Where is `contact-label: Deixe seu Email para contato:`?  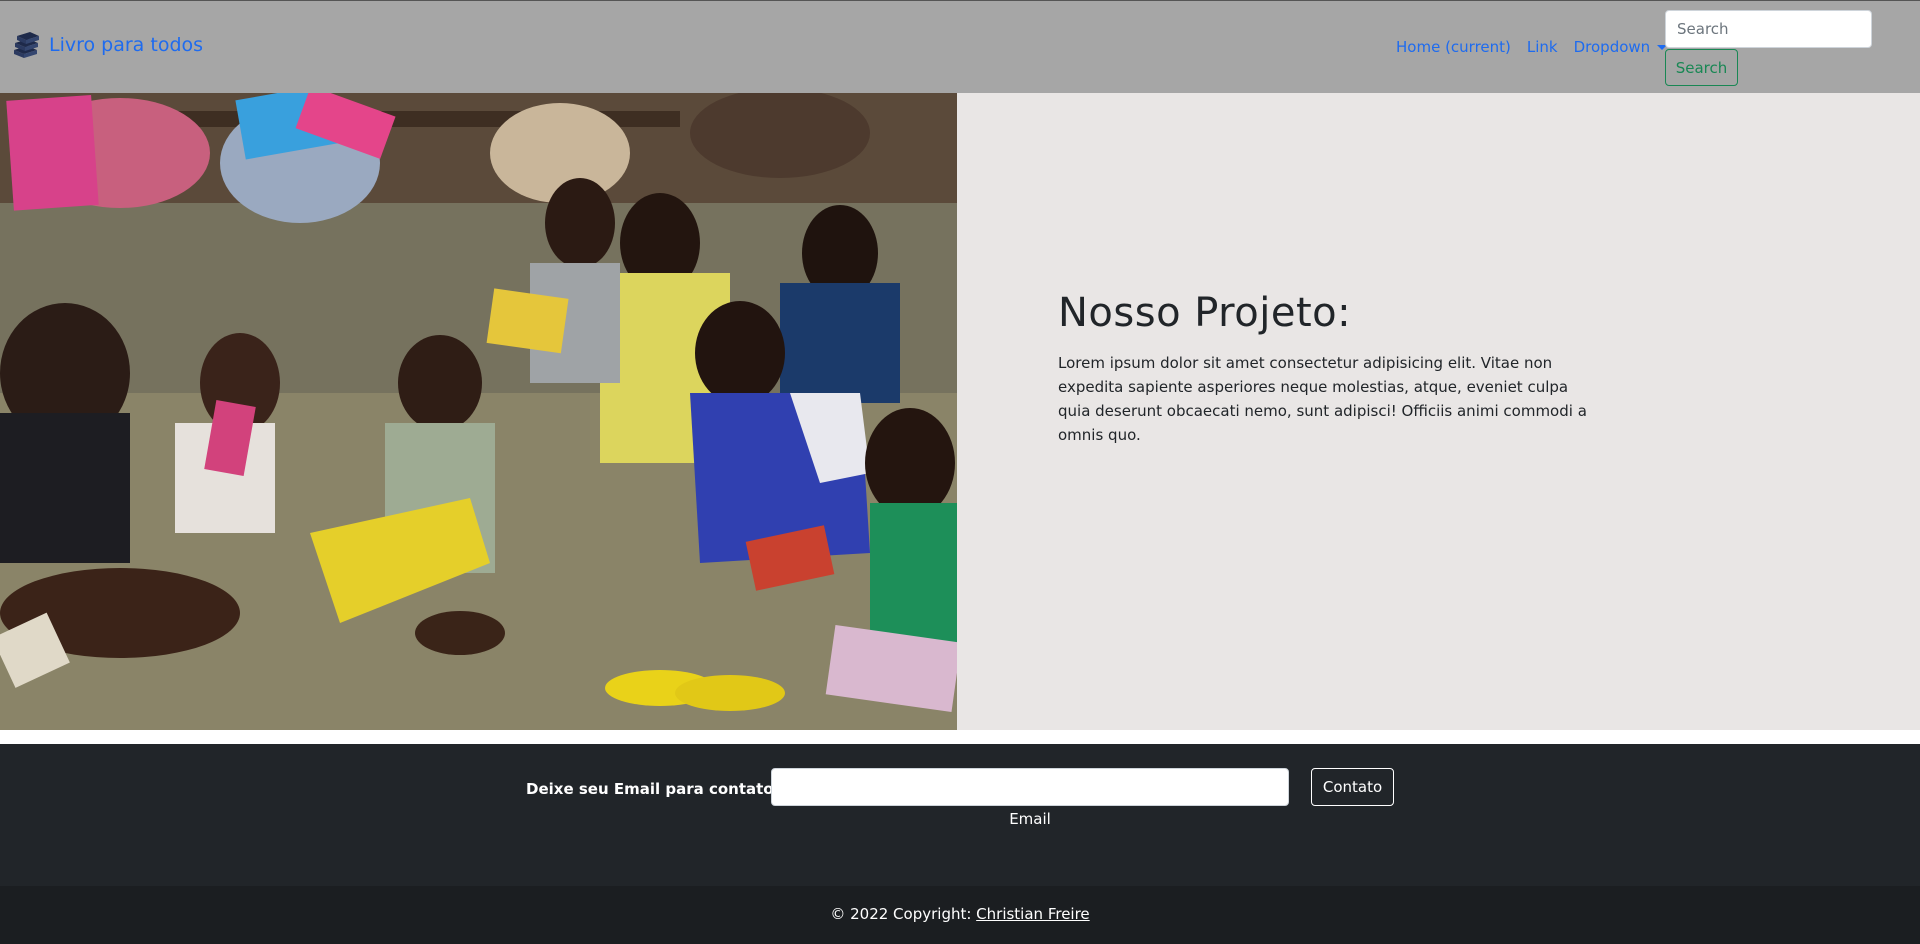 contact-label: Deixe seu Email para contato: is located at coordinates (653, 789).